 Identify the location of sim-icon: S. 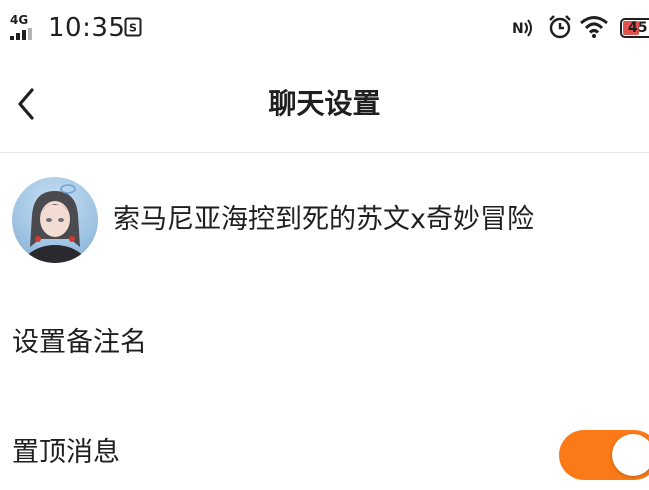
(133, 27).